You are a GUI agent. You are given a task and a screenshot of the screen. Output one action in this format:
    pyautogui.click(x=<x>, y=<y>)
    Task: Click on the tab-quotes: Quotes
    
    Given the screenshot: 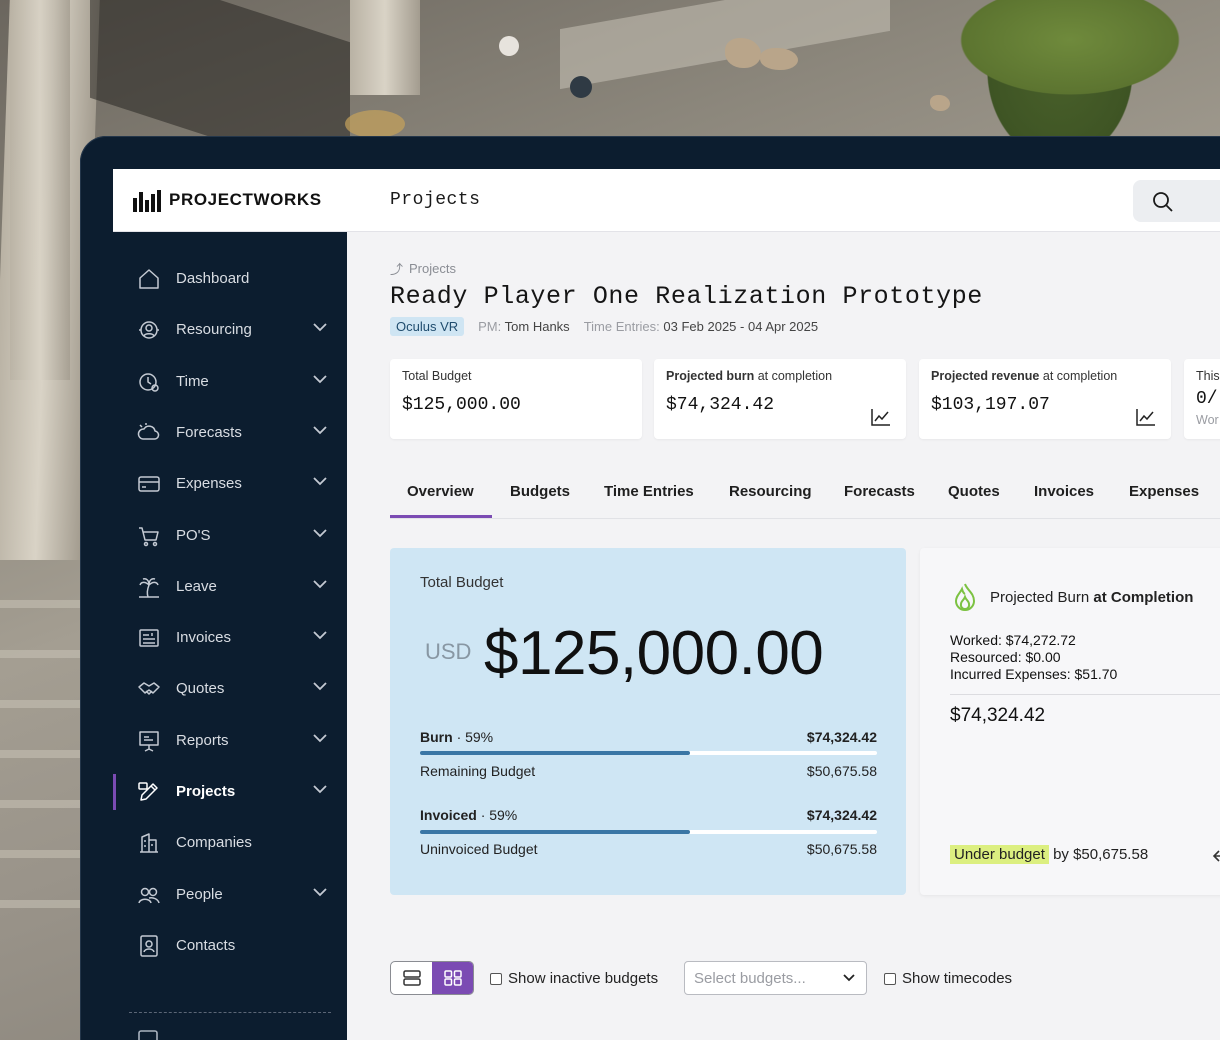 What is the action you would take?
    pyautogui.click(x=974, y=491)
    